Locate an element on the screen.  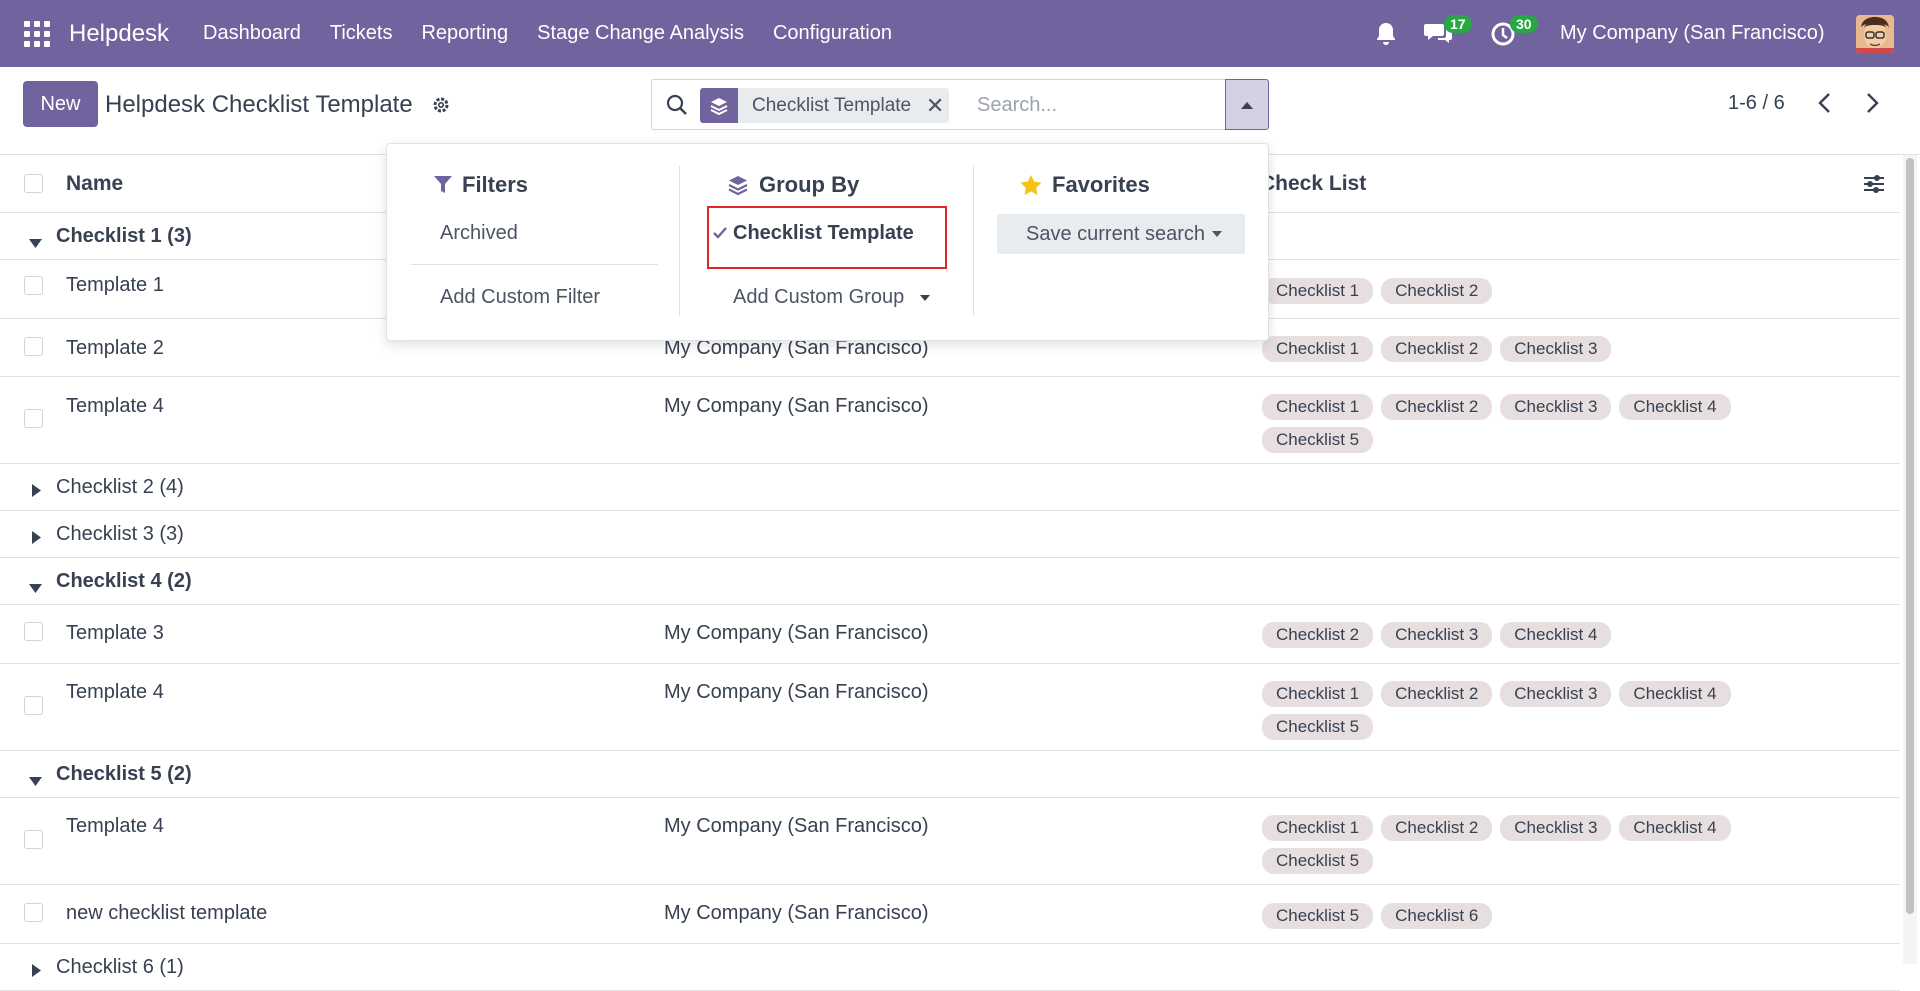
row-name: Template 1 is located at coordinates (115, 285).